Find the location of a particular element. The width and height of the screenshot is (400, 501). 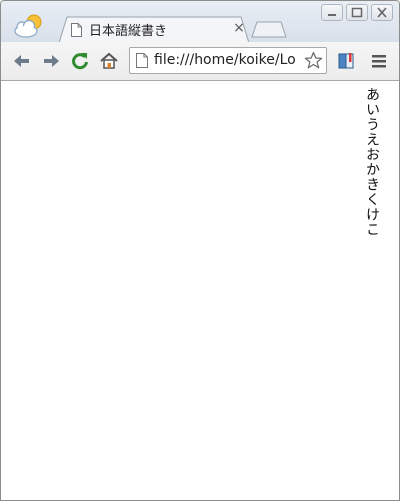

maximize-icon is located at coordinates (357, 12).